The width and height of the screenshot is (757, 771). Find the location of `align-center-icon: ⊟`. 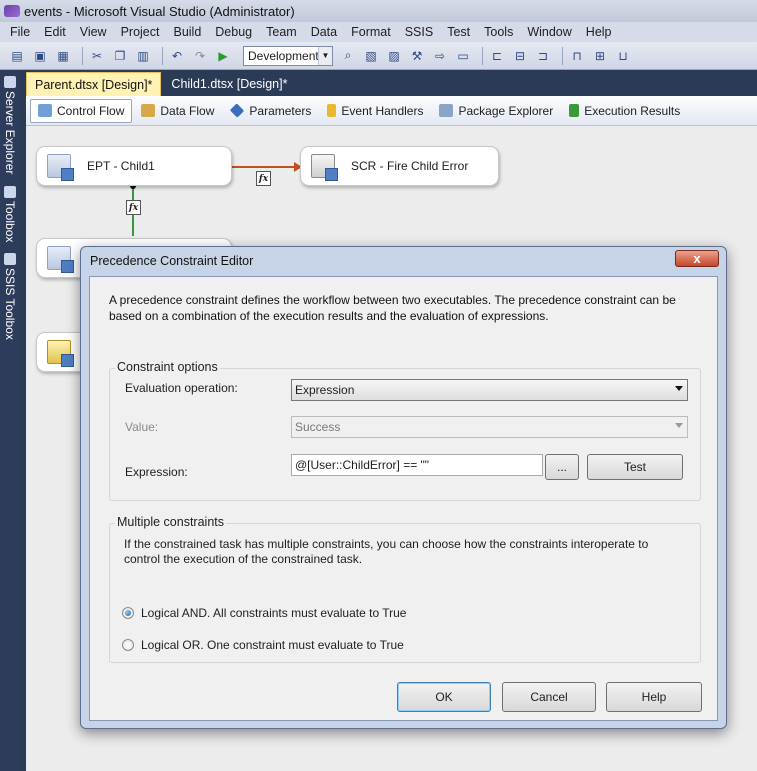

align-center-icon: ⊟ is located at coordinates (520, 56).